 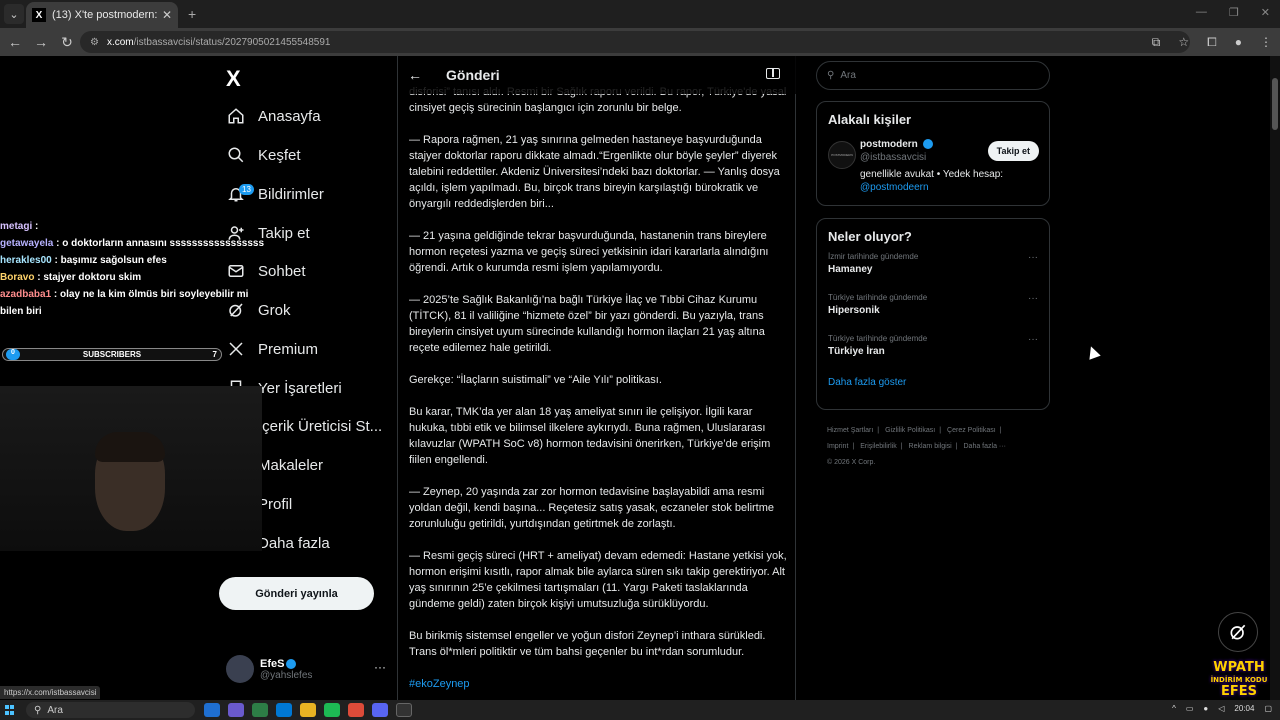 I want to click on new-tab-button: +, so click(x=192, y=14).